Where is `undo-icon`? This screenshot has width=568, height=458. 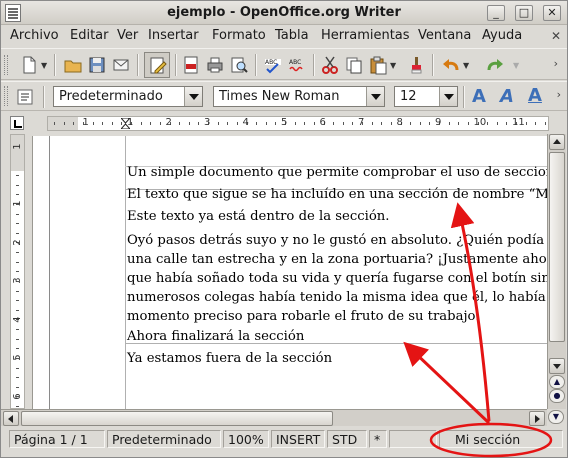 undo-icon is located at coordinates (451, 65).